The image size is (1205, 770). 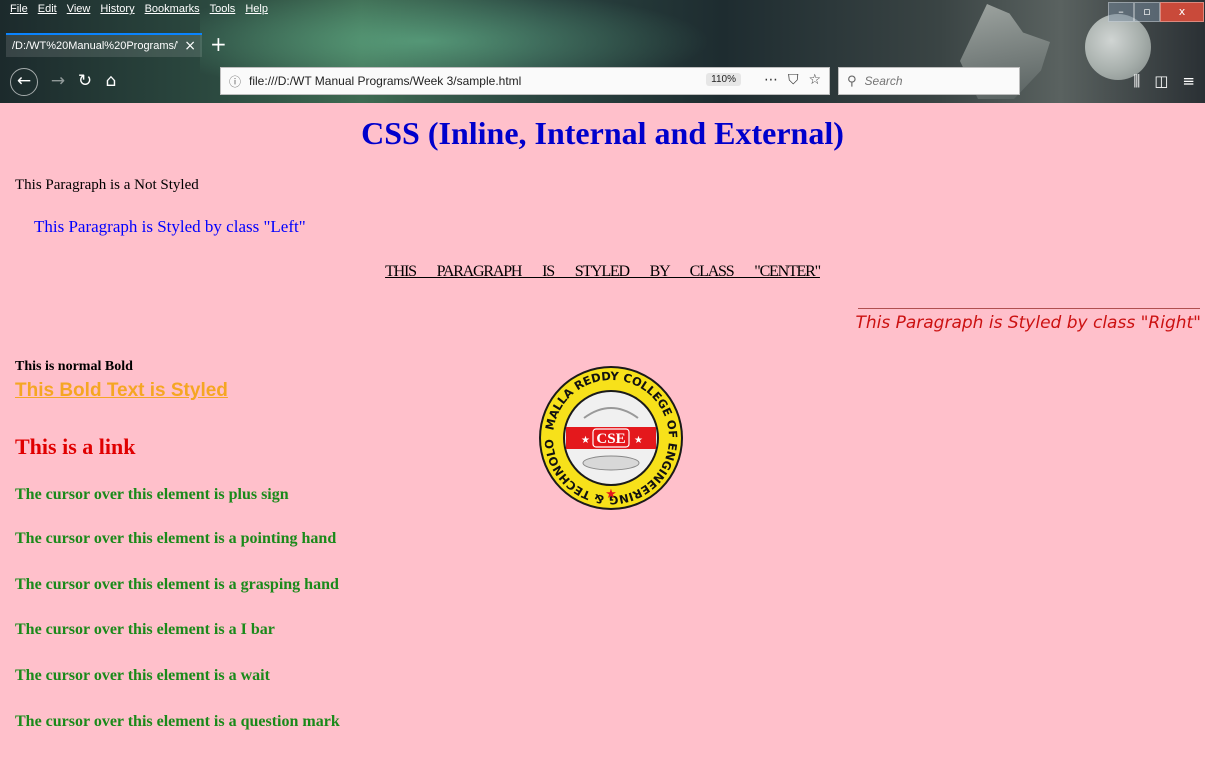 I want to click on info-icon: ⓘ, so click(x=235, y=81).